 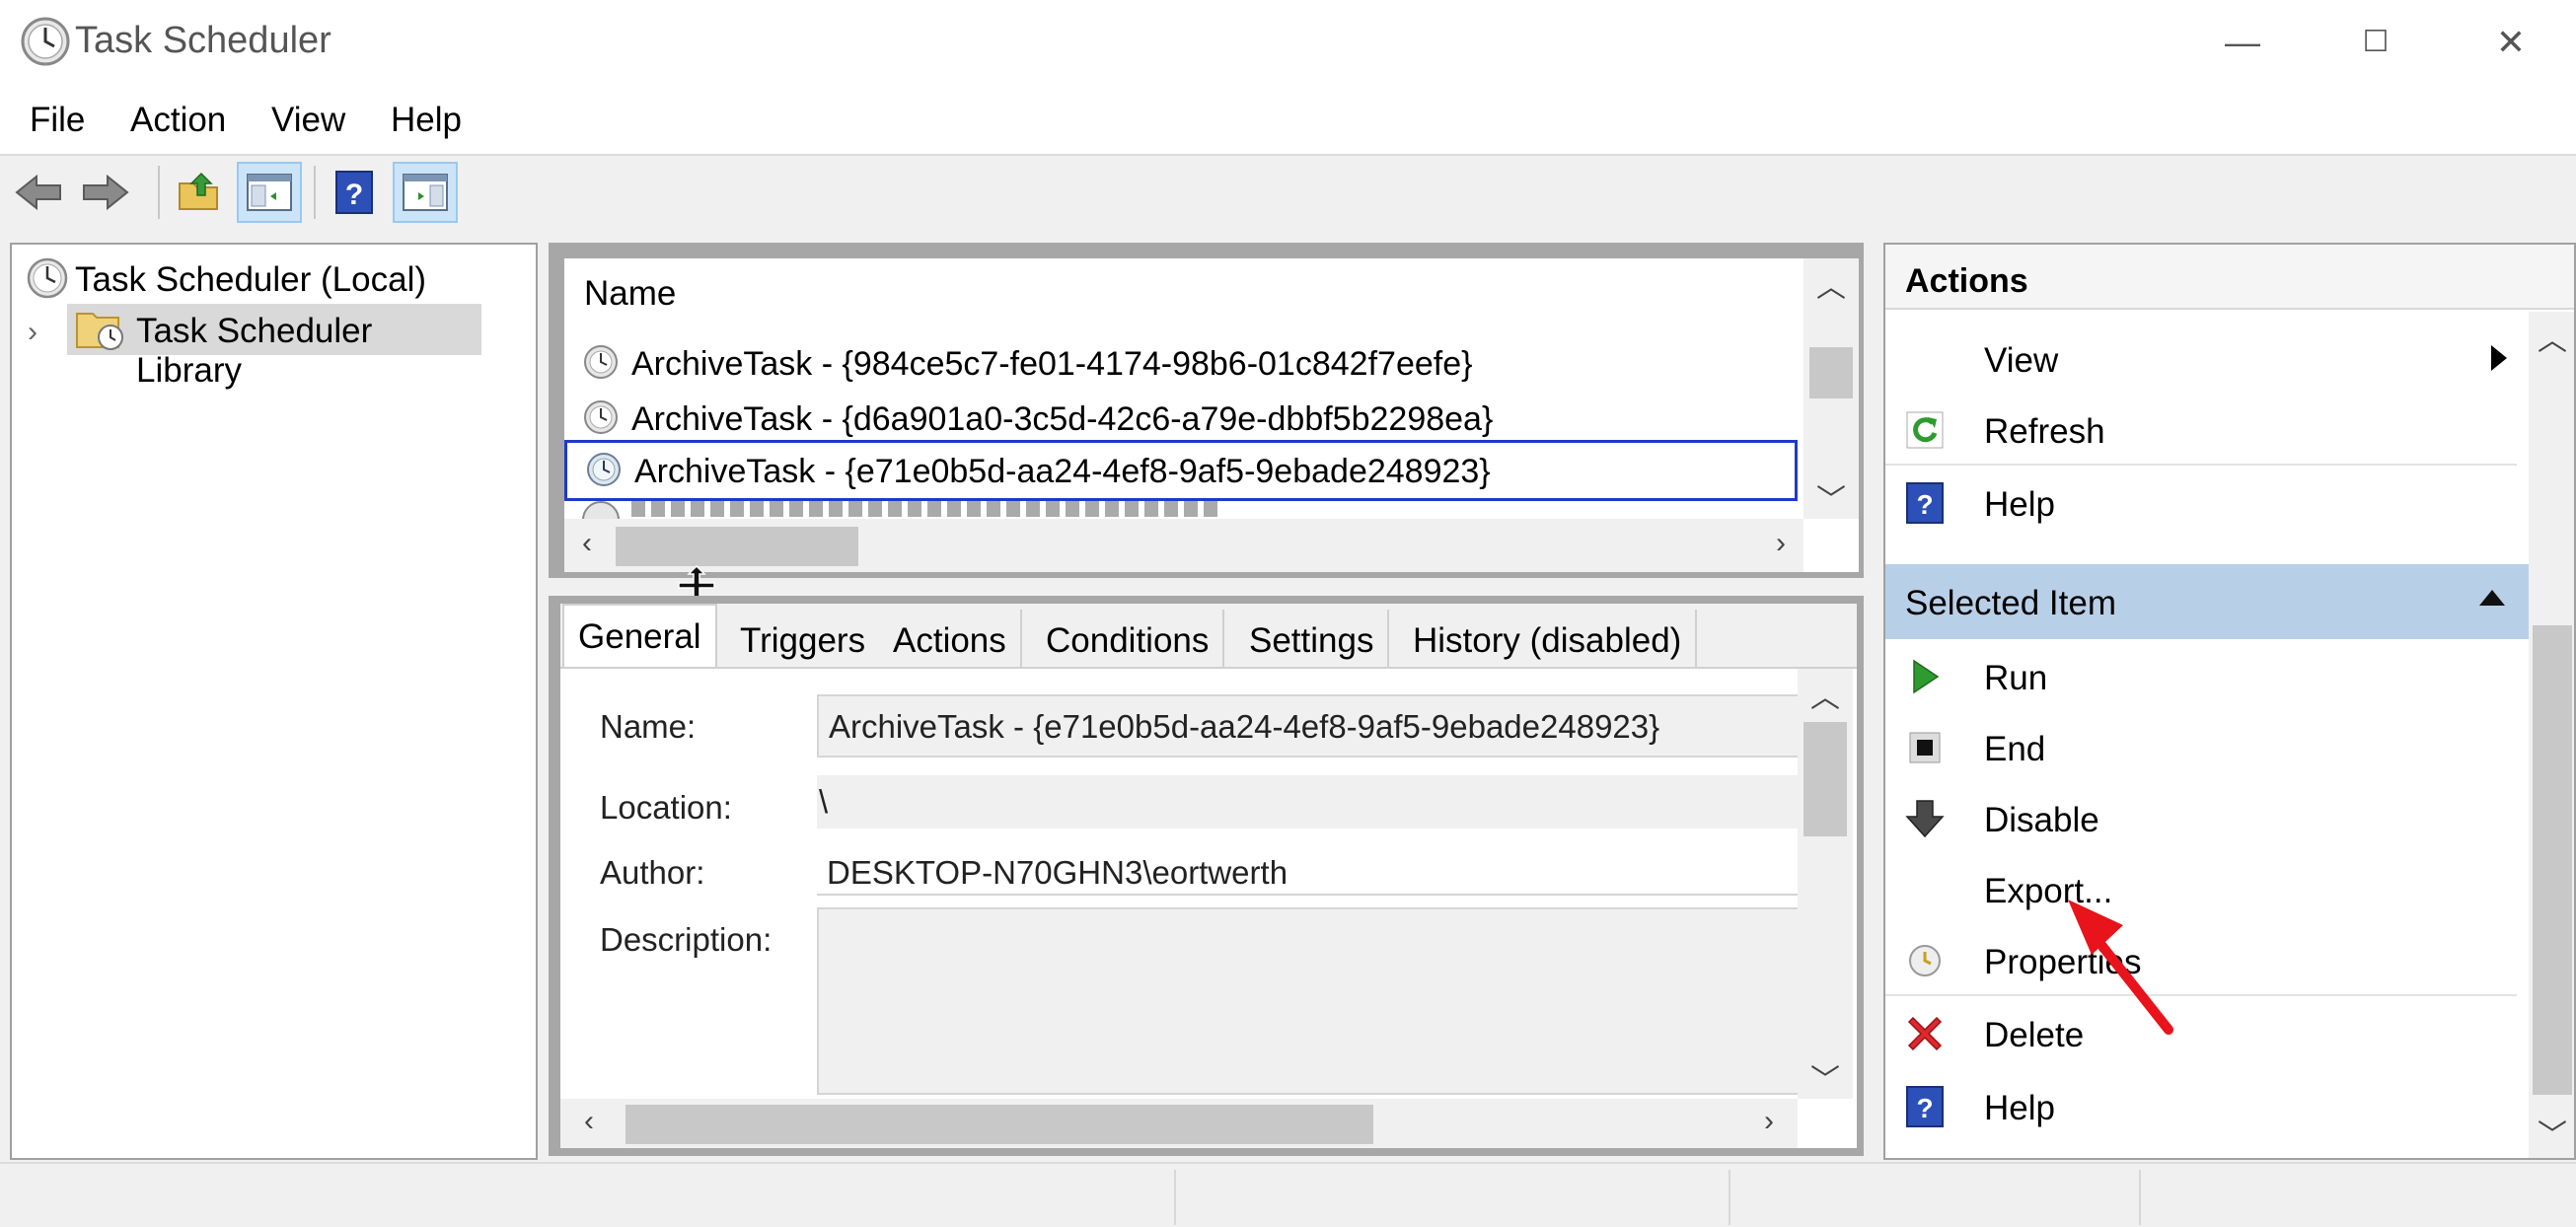 What do you see at coordinates (1183, 545) in the screenshot?
I see `task-list-horizontal-scrollbar: ‹ ›` at bounding box center [1183, 545].